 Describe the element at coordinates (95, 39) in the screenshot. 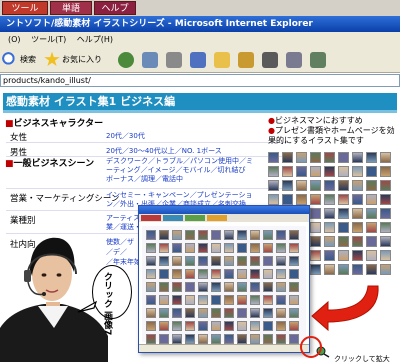

I see `menu-item-help: ヘルプ(H)` at that location.